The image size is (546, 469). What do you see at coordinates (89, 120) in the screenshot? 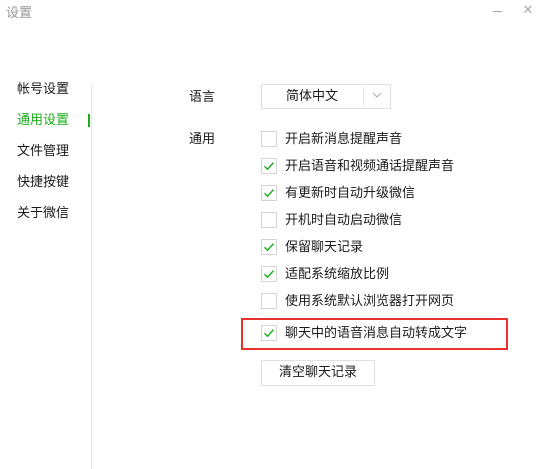
I see `active-indicator` at bounding box center [89, 120].